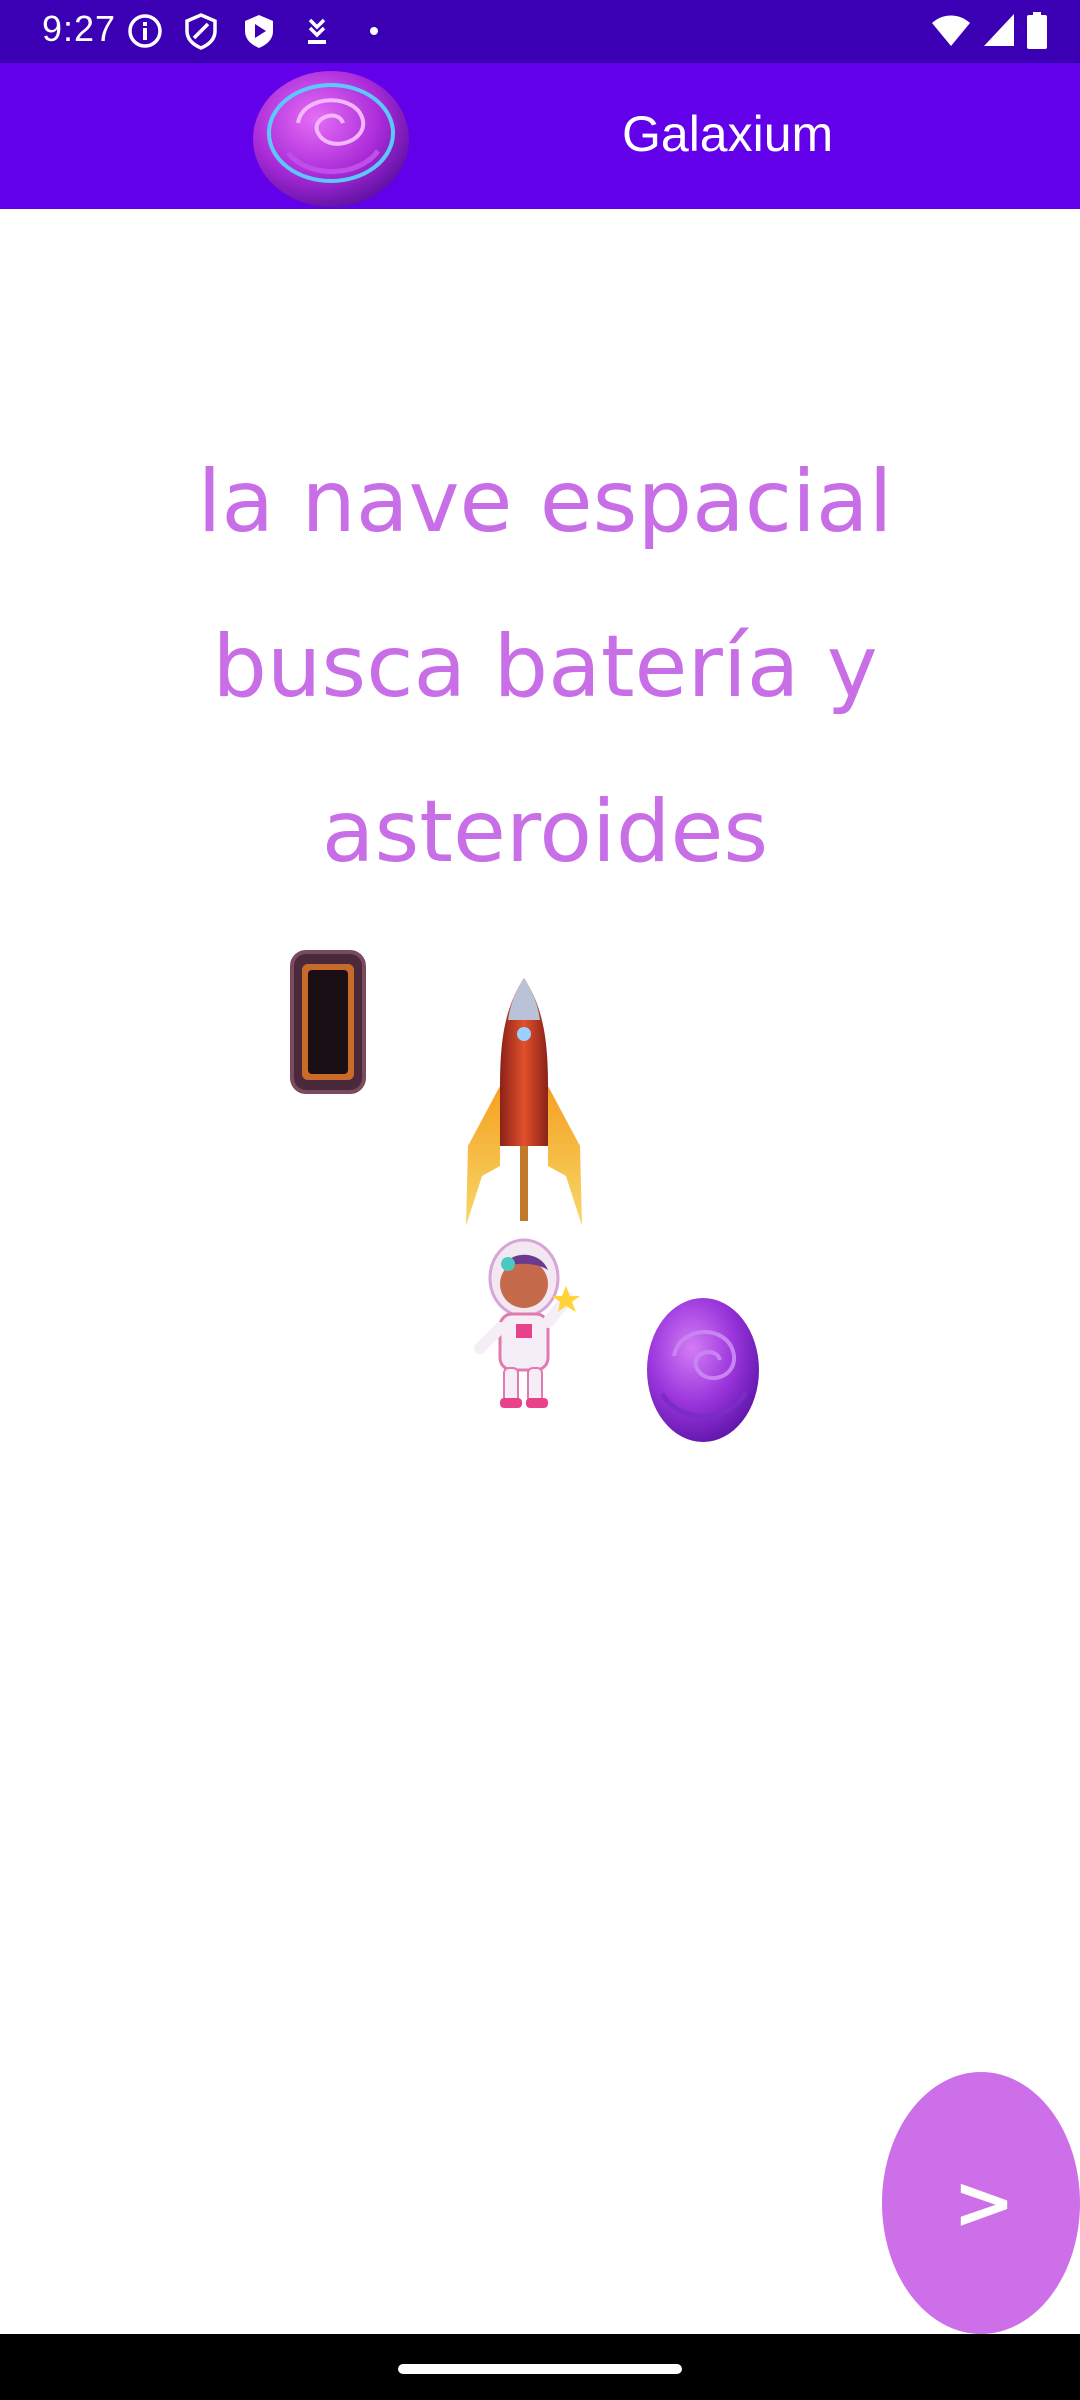 Image resolution: width=1080 pixels, height=2400 pixels. I want to click on caption-line: asteroides, so click(545, 832).